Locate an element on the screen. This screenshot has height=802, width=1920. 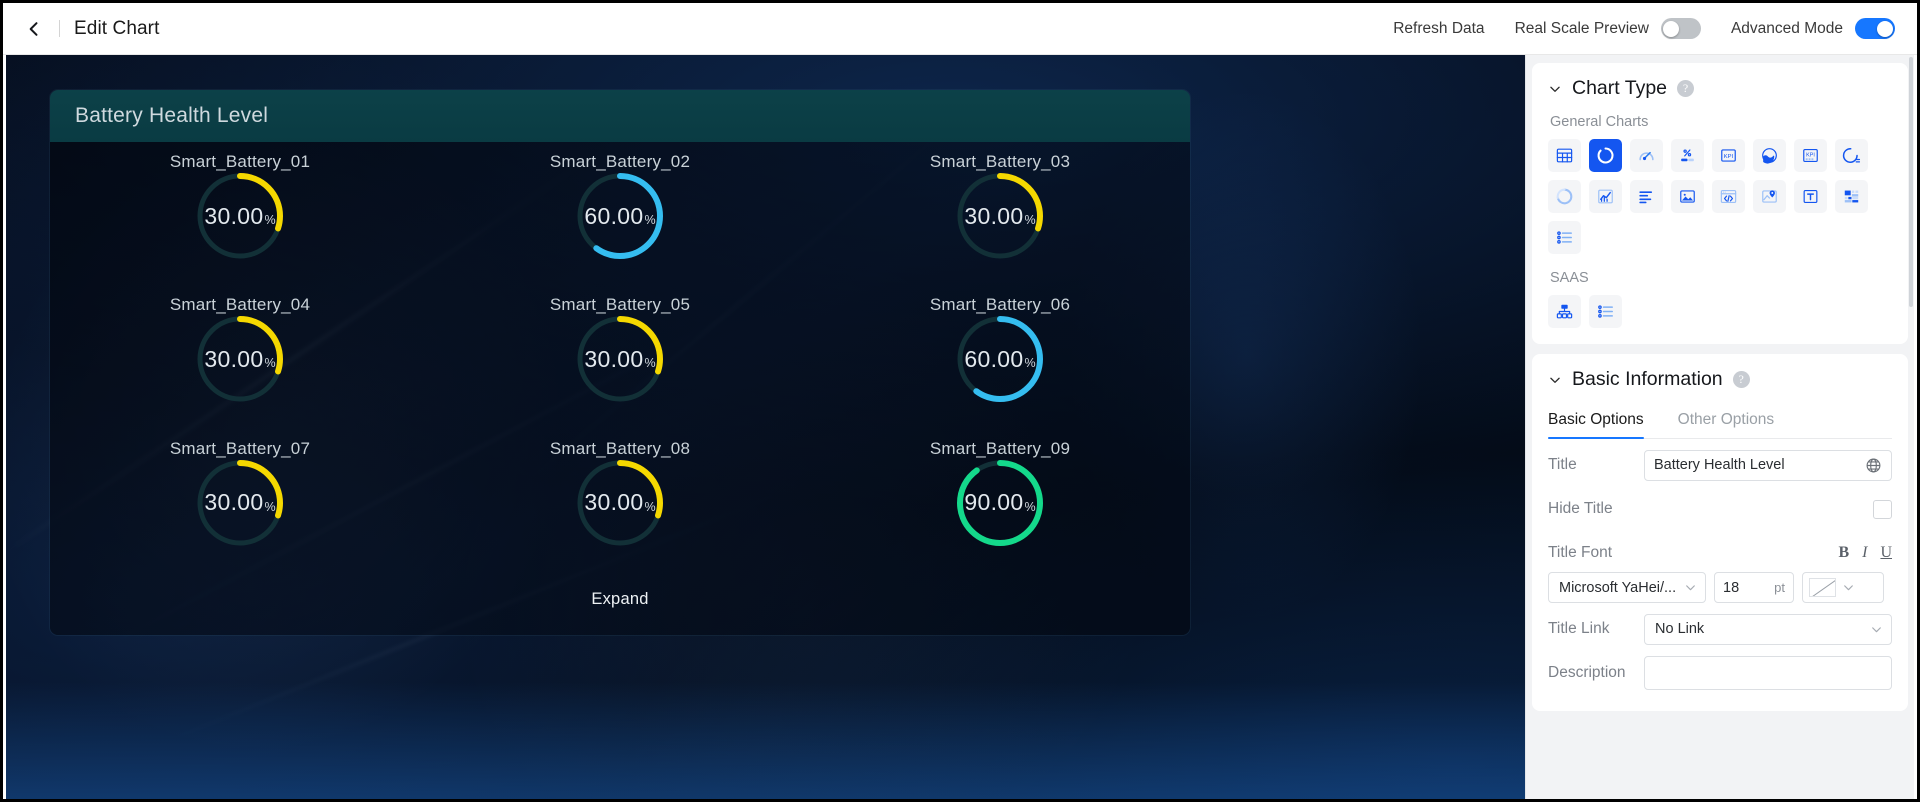
saas-icon-row is located at coordinates (1720, 311).